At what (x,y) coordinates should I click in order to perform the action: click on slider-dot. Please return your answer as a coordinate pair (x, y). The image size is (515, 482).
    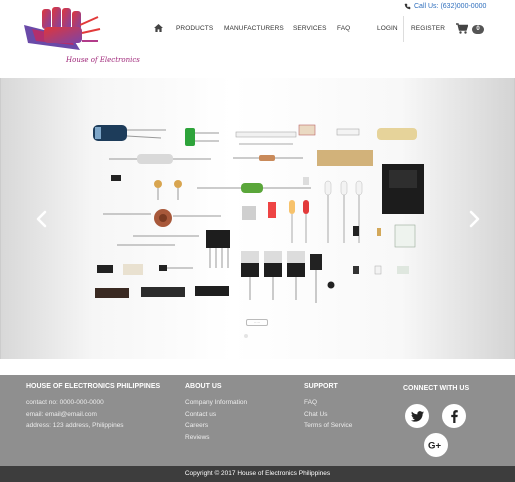
    Looking at the image, I should click on (246, 336).